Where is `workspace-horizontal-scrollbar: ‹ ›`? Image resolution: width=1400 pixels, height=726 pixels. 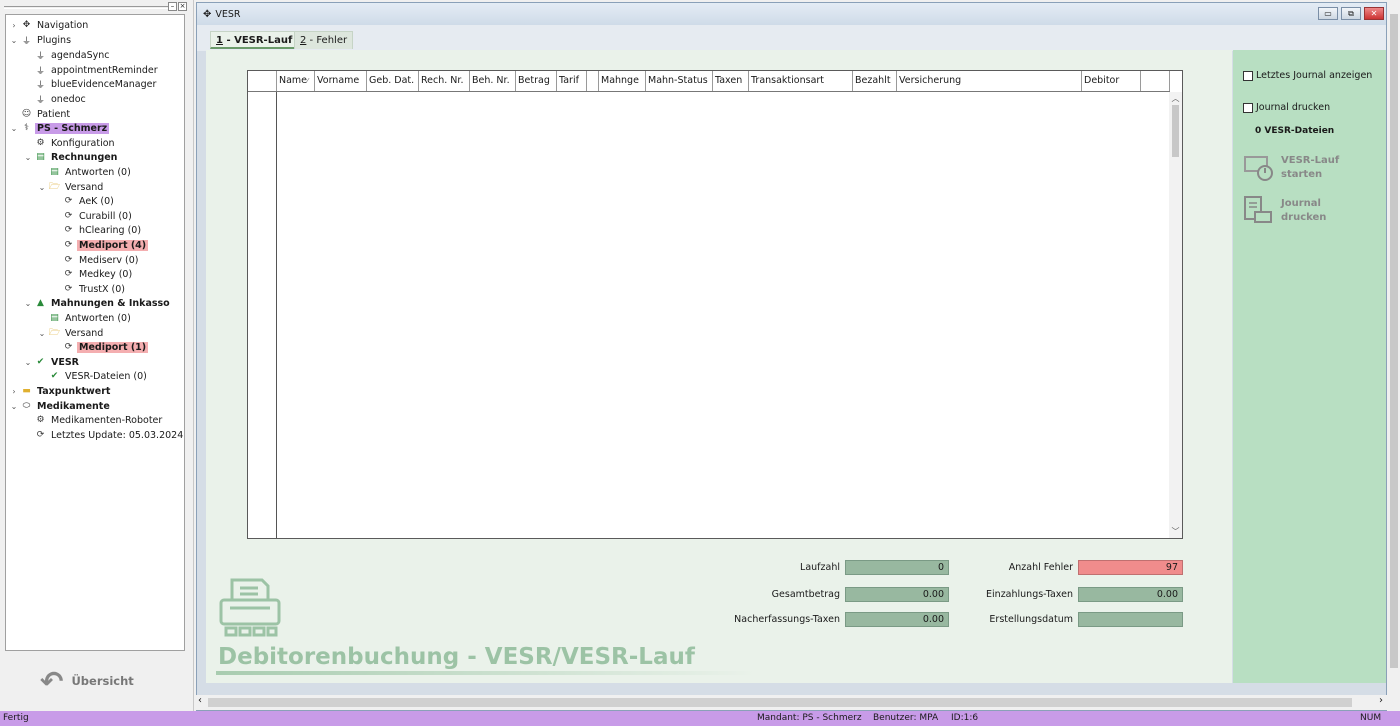 workspace-horizontal-scrollbar: ‹ › is located at coordinates (791, 702).